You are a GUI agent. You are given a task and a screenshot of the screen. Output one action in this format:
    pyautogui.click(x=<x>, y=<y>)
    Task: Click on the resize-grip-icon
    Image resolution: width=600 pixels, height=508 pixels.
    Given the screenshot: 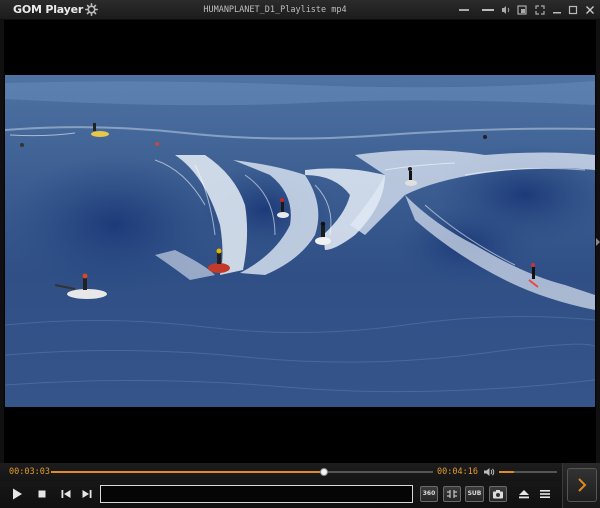 What is the action you would take?
    pyautogui.click(x=598, y=242)
    